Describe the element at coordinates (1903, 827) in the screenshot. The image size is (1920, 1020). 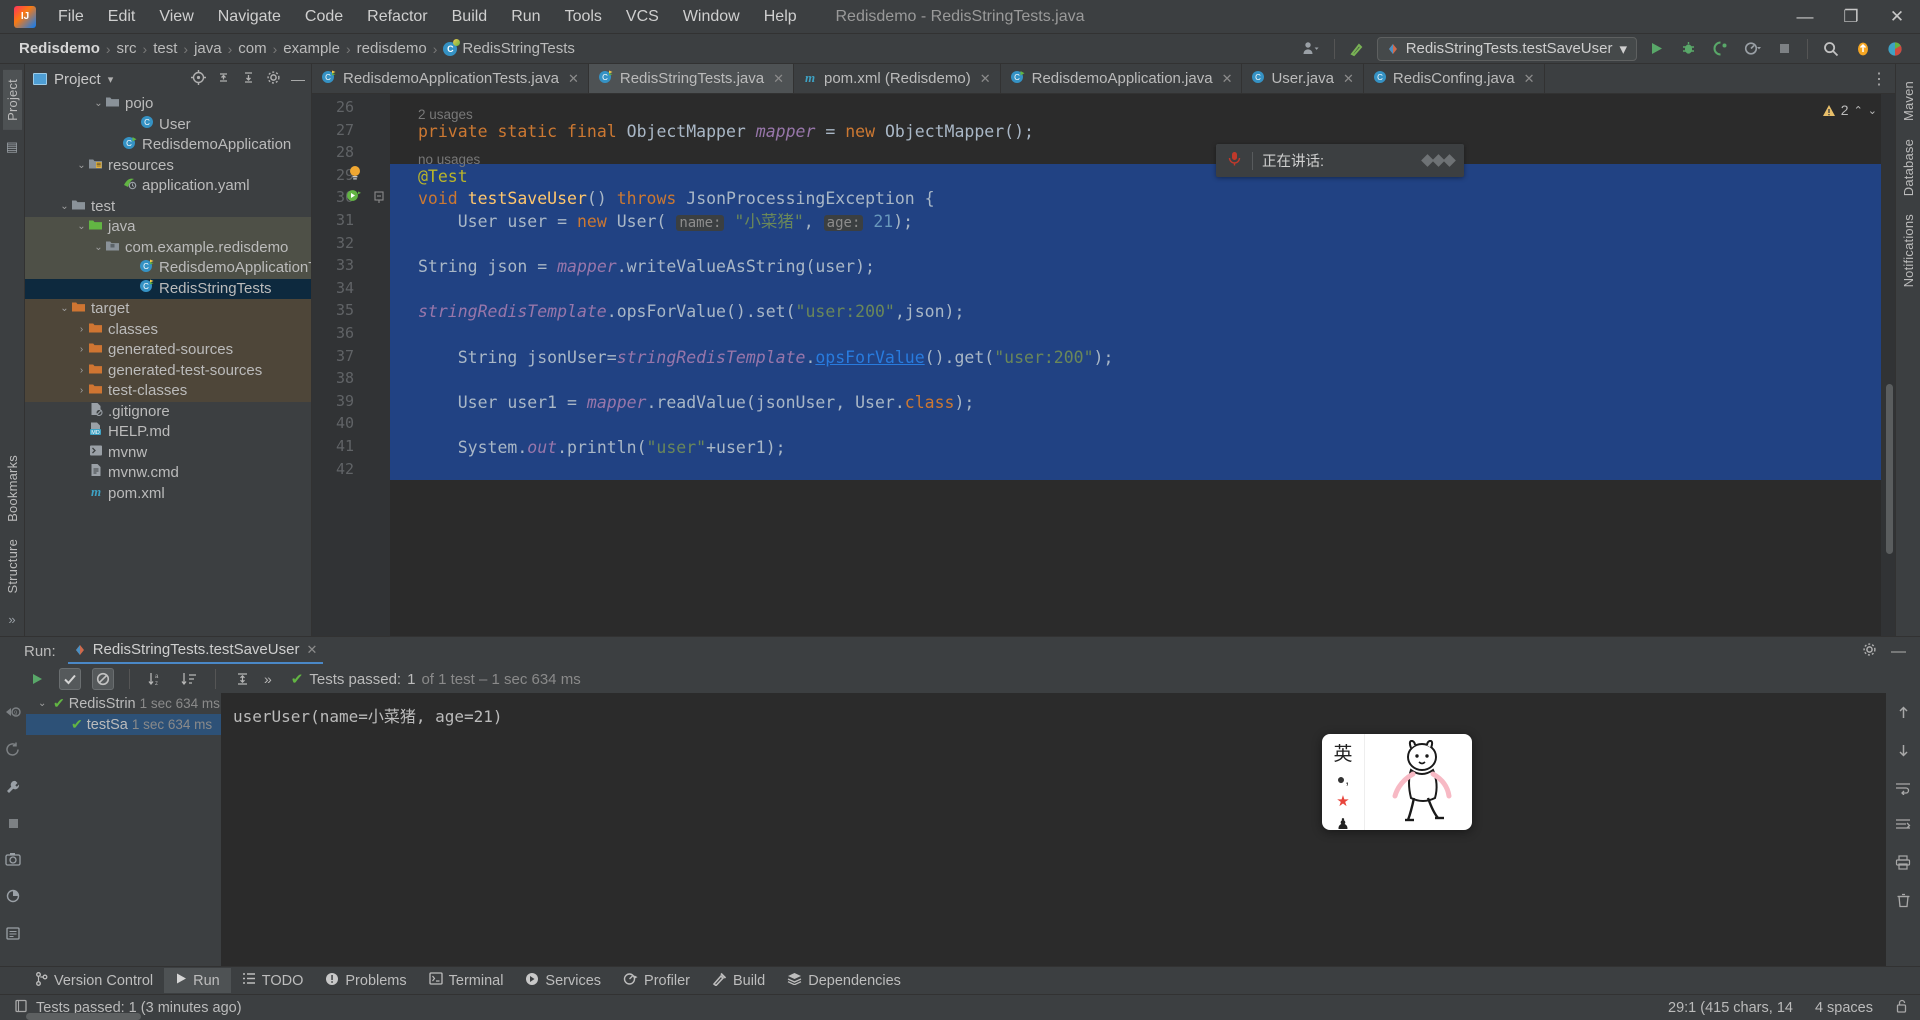
I see `scroll-to-end-icon` at that location.